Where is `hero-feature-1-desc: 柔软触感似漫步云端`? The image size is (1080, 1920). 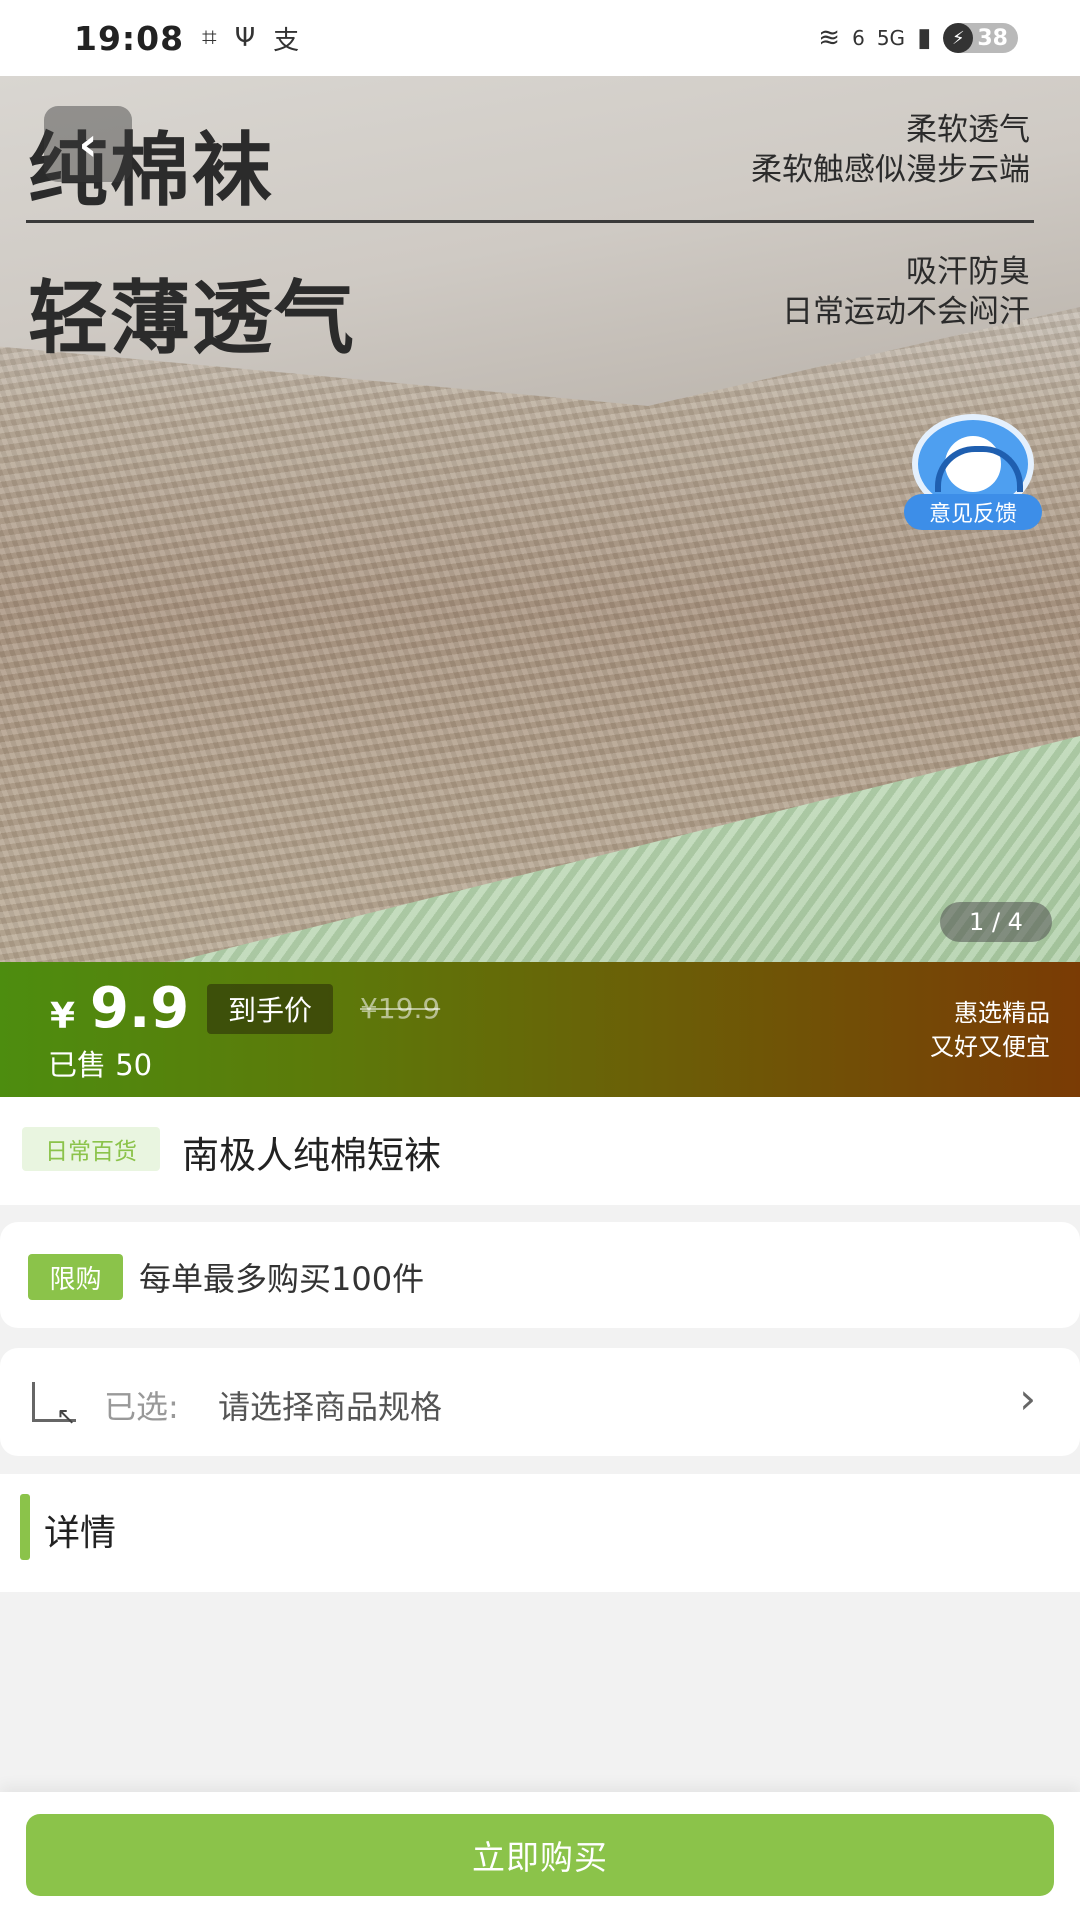
hero-feature-1-desc: 柔软触感似漫步云端 is located at coordinates (890, 170).